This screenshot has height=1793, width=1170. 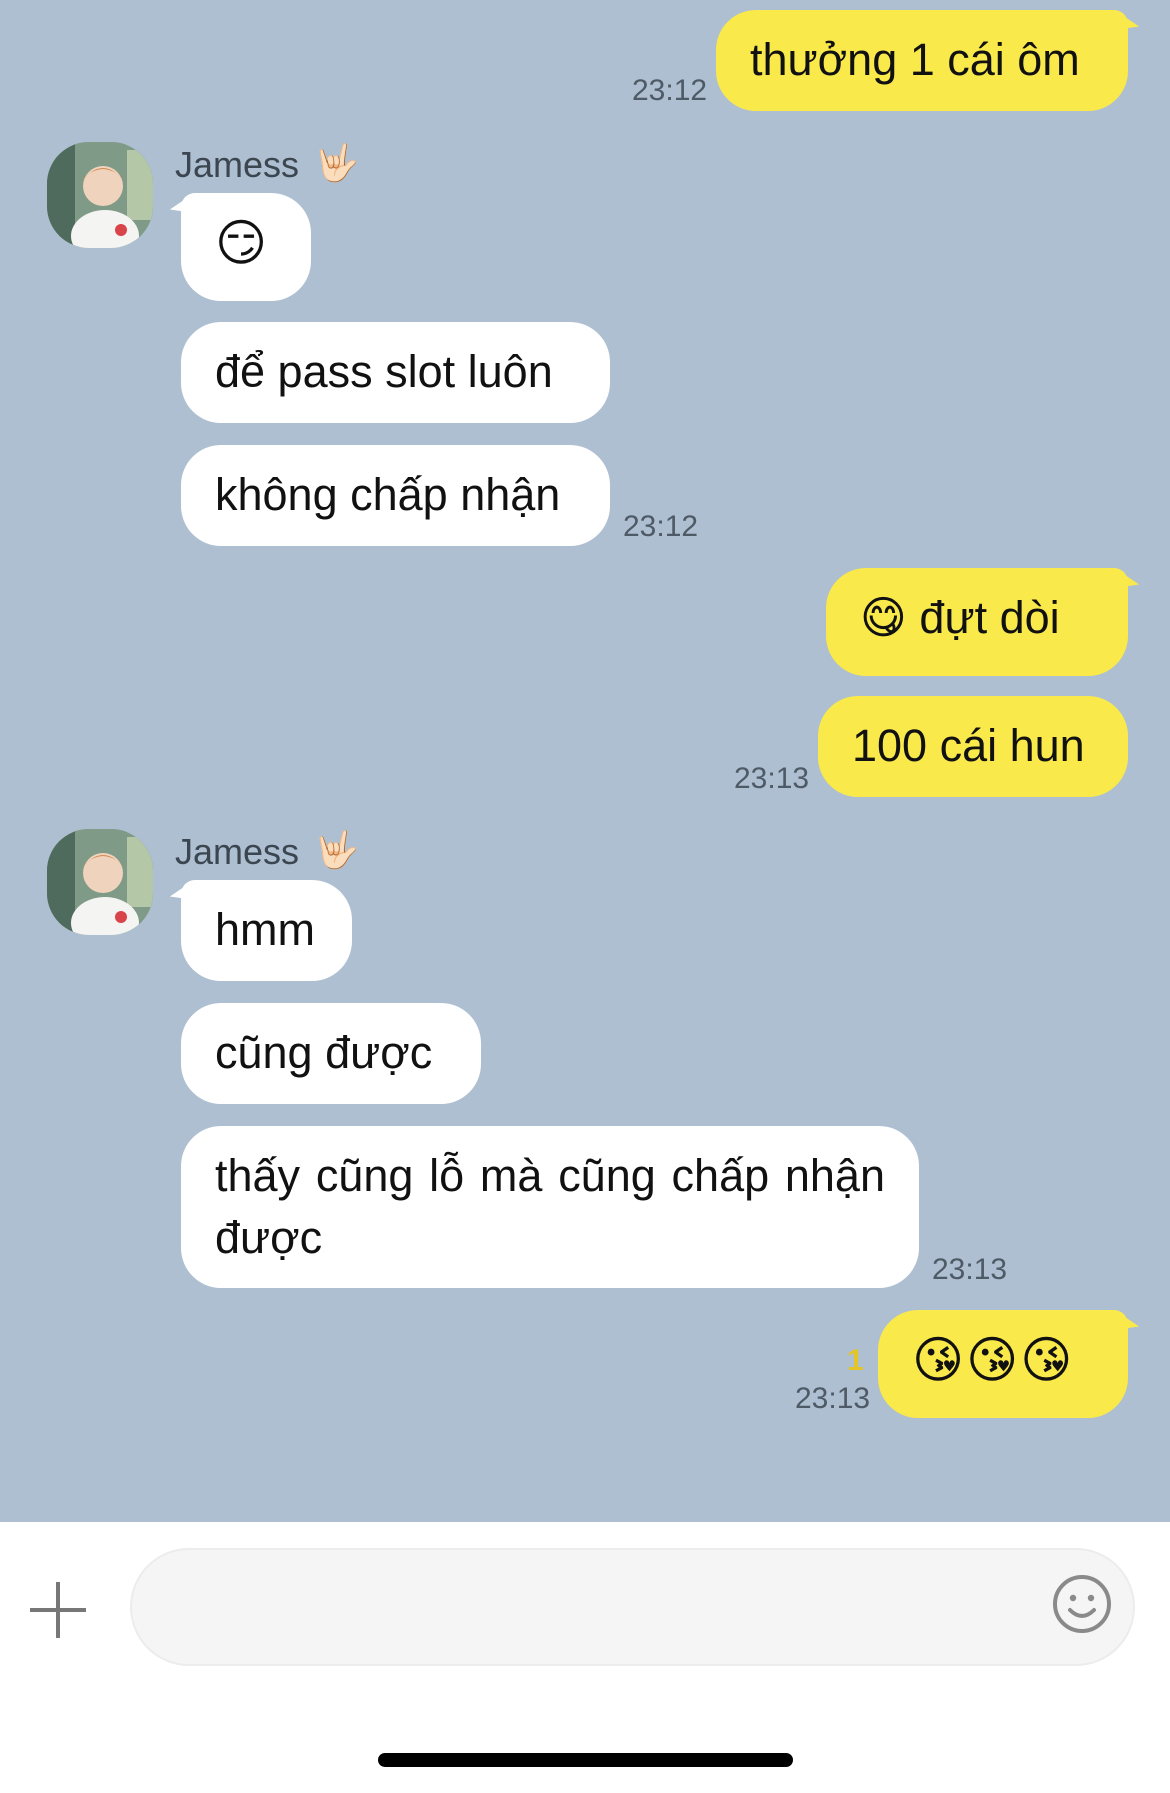 I want to click on home-indicator, so click(x=585, y=1760).